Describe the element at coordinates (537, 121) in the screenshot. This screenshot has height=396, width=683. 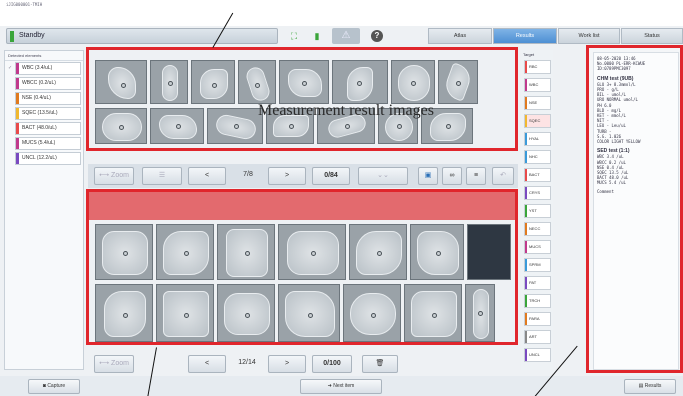
I see `target-item-sqec: SQEC` at that location.